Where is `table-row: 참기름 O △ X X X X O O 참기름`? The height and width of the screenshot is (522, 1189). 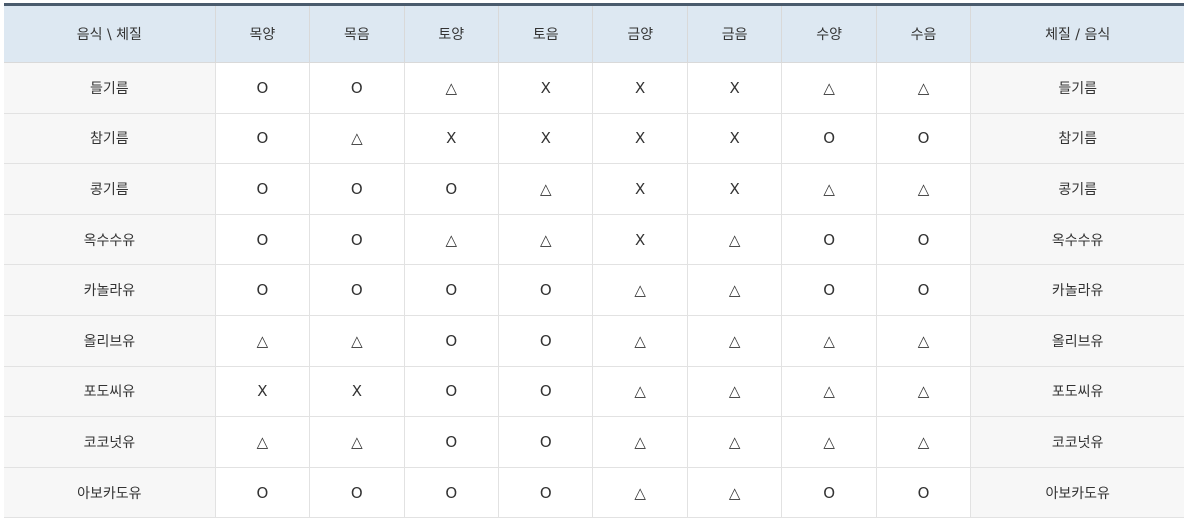
table-row: 참기름 O △ X X X X O O 참기름 is located at coordinates (594, 139).